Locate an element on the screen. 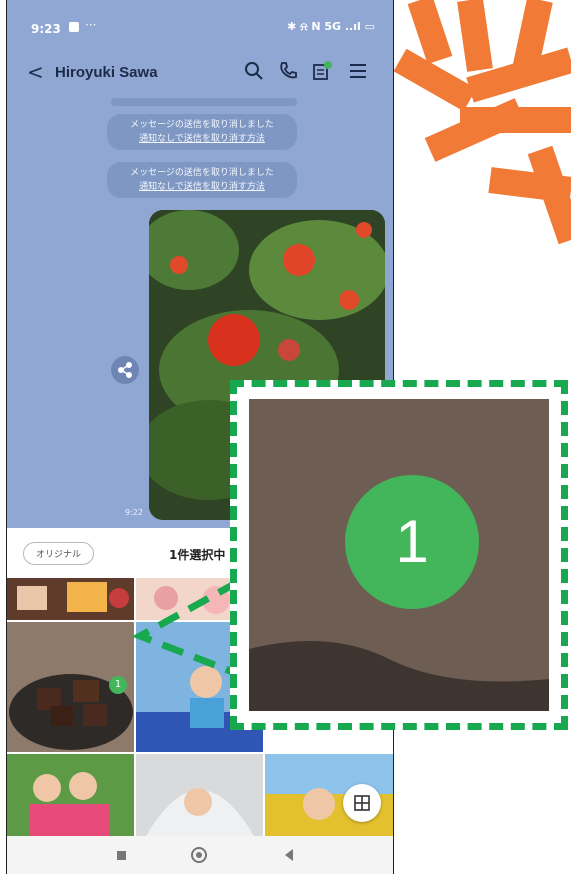 The image size is (571, 874). share-button is located at coordinates (125, 370).